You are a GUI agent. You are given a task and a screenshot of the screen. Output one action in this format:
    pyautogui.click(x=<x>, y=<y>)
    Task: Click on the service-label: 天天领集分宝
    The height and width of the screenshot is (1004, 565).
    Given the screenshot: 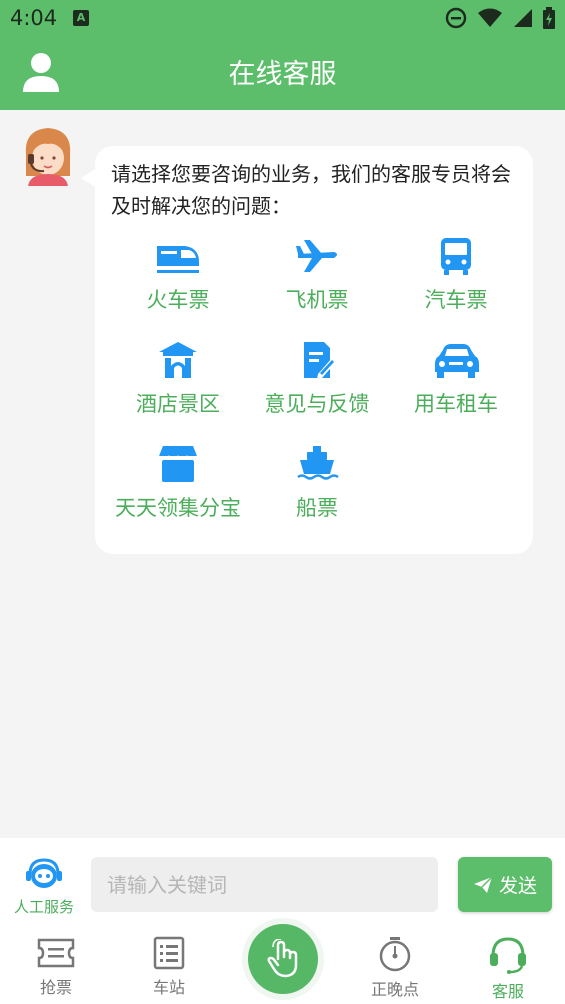 What is the action you would take?
    pyautogui.click(x=178, y=508)
    